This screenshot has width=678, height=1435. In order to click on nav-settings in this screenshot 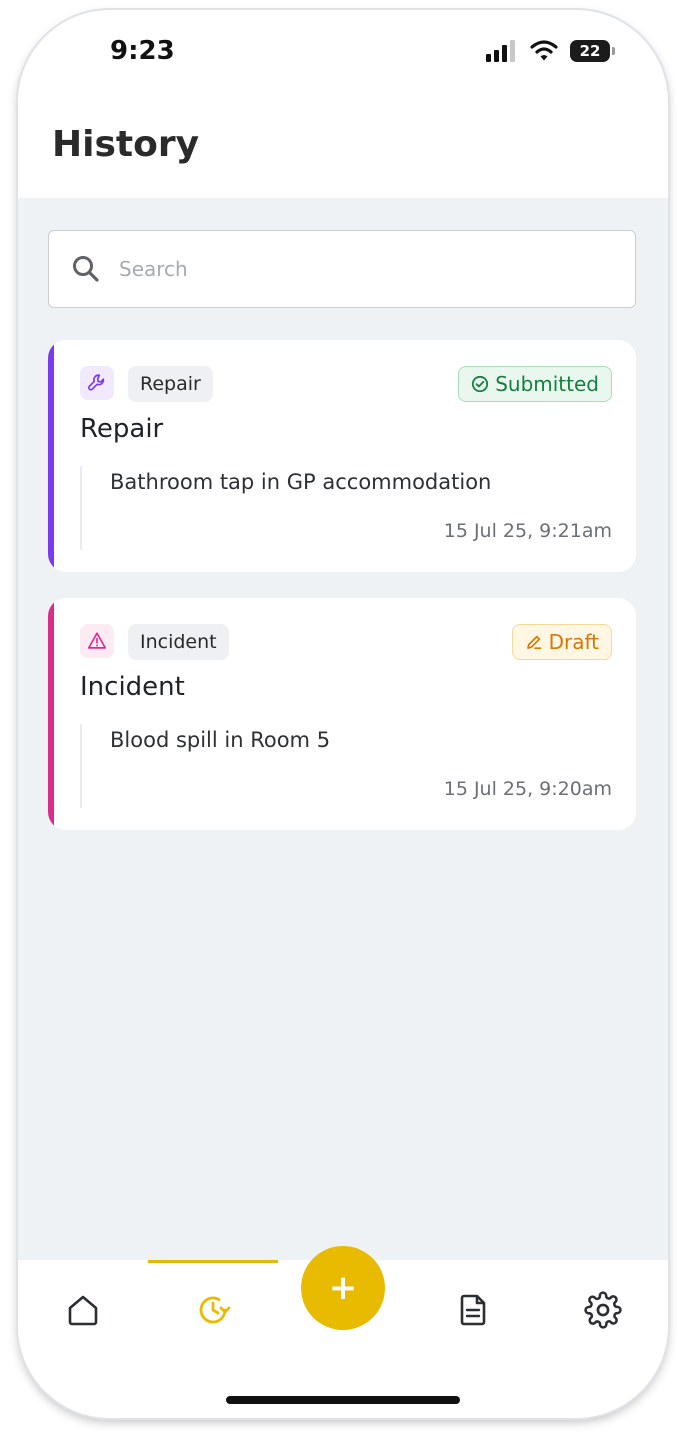, I will do `click(603, 1310)`.